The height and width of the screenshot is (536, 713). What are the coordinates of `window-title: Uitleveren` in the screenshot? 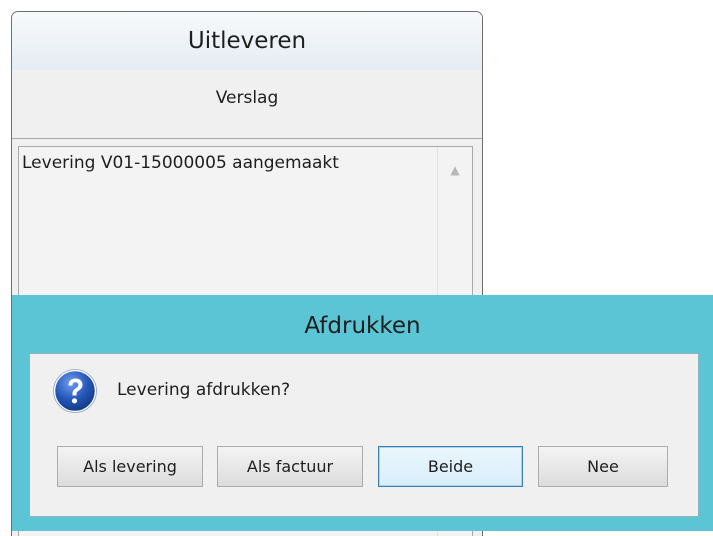 It's located at (247, 41).